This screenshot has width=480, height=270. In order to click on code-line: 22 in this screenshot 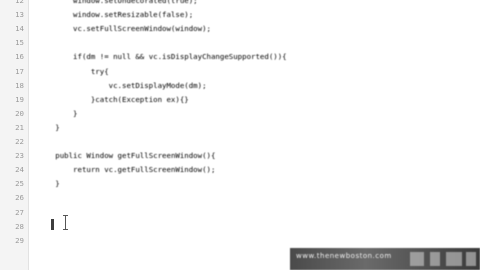, I will do `click(240, 142)`.